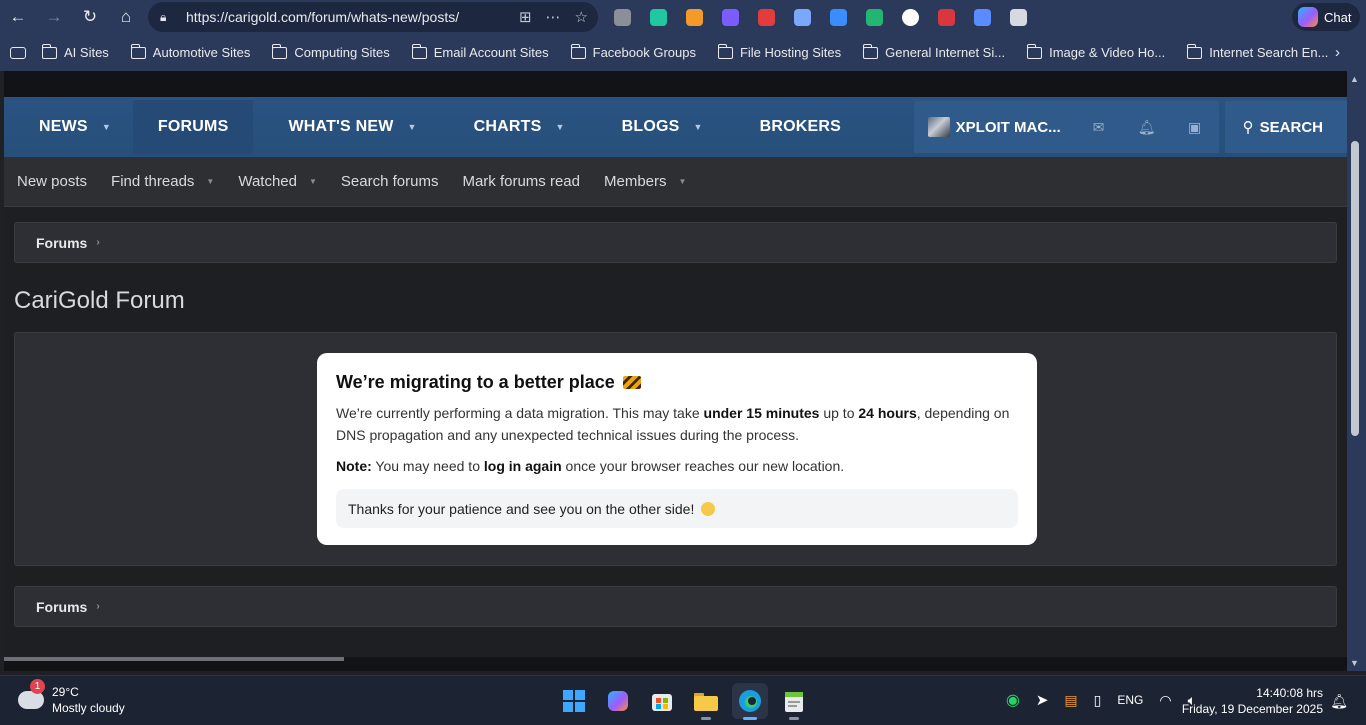  I want to click on clock: 14:40:08 hrs Friday, 19 December 2025, so click(1252, 701).